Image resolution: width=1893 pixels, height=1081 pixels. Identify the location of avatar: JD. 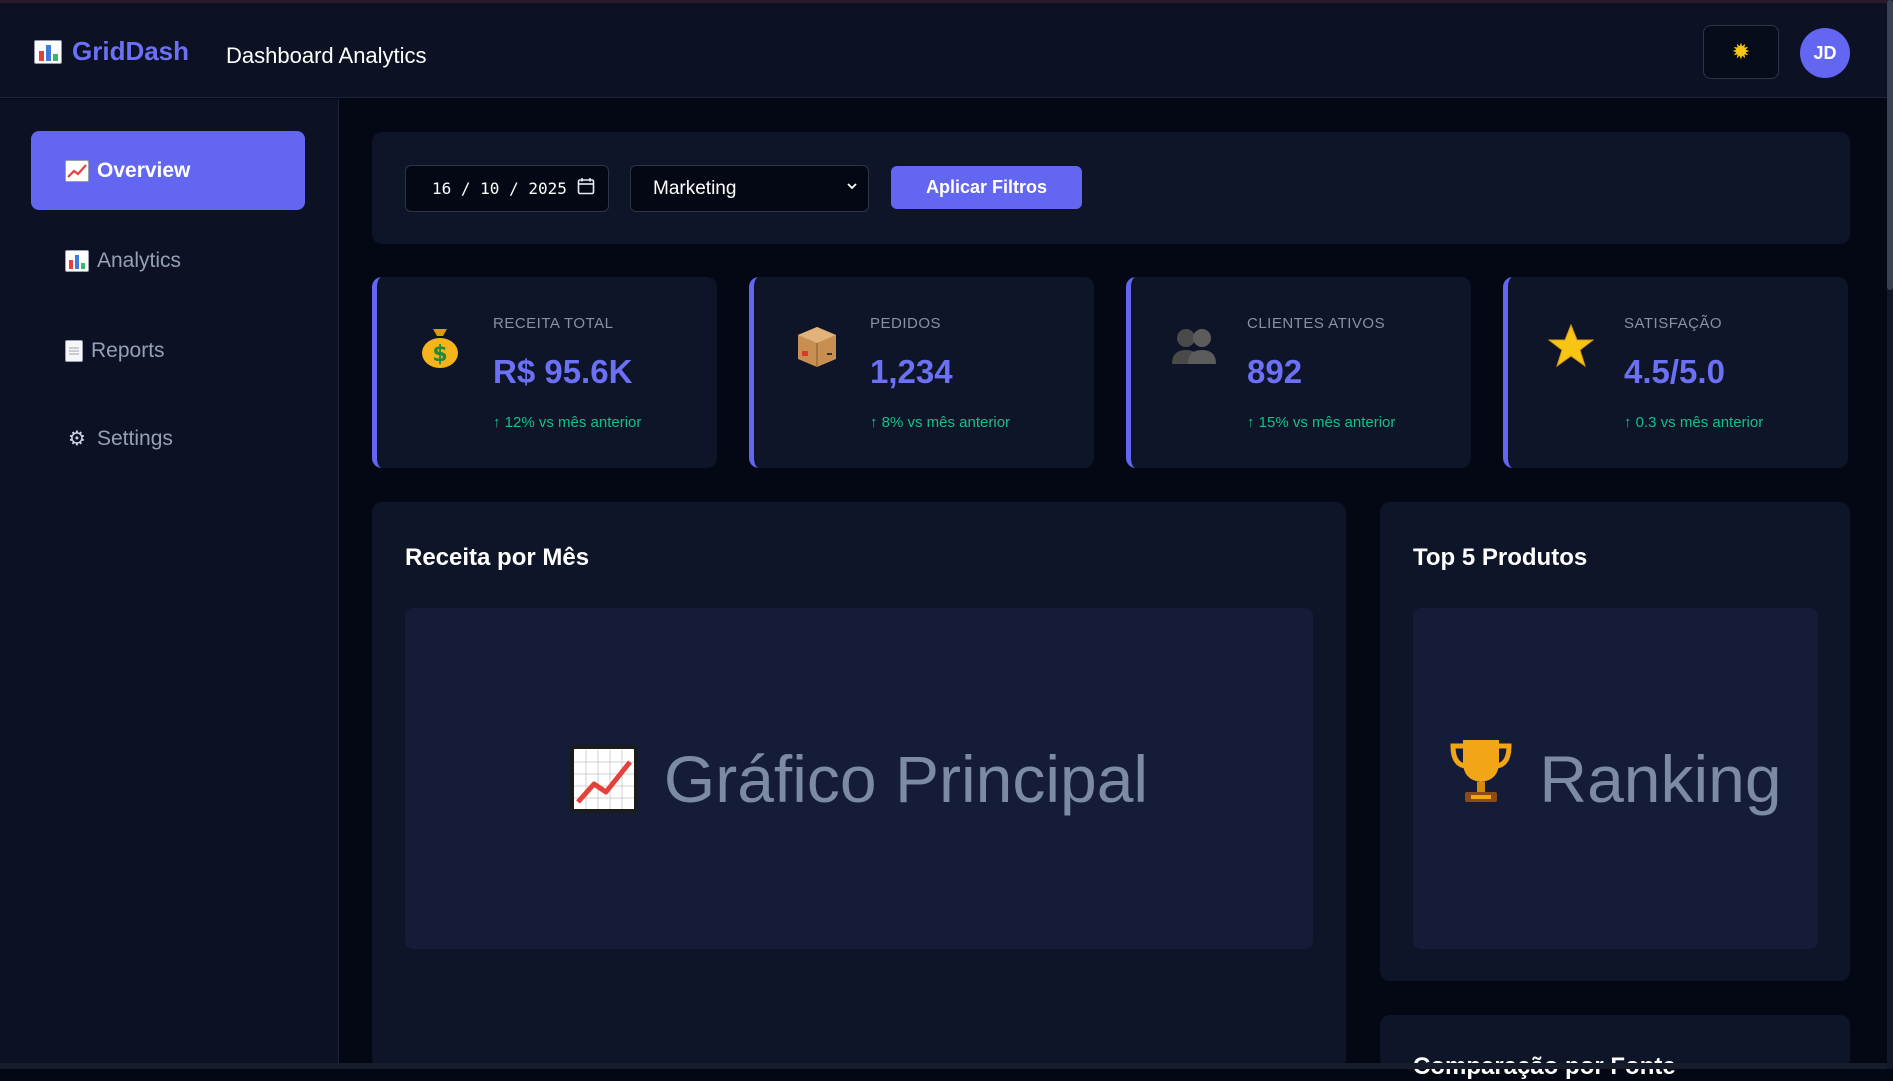
(1825, 53).